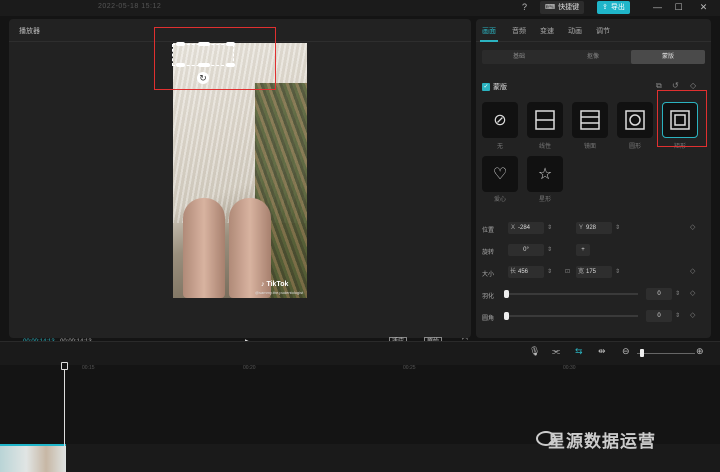  What do you see at coordinates (580, 272) in the screenshot?
I see `width-prefix: 宽` at bounding box center [580, 272].